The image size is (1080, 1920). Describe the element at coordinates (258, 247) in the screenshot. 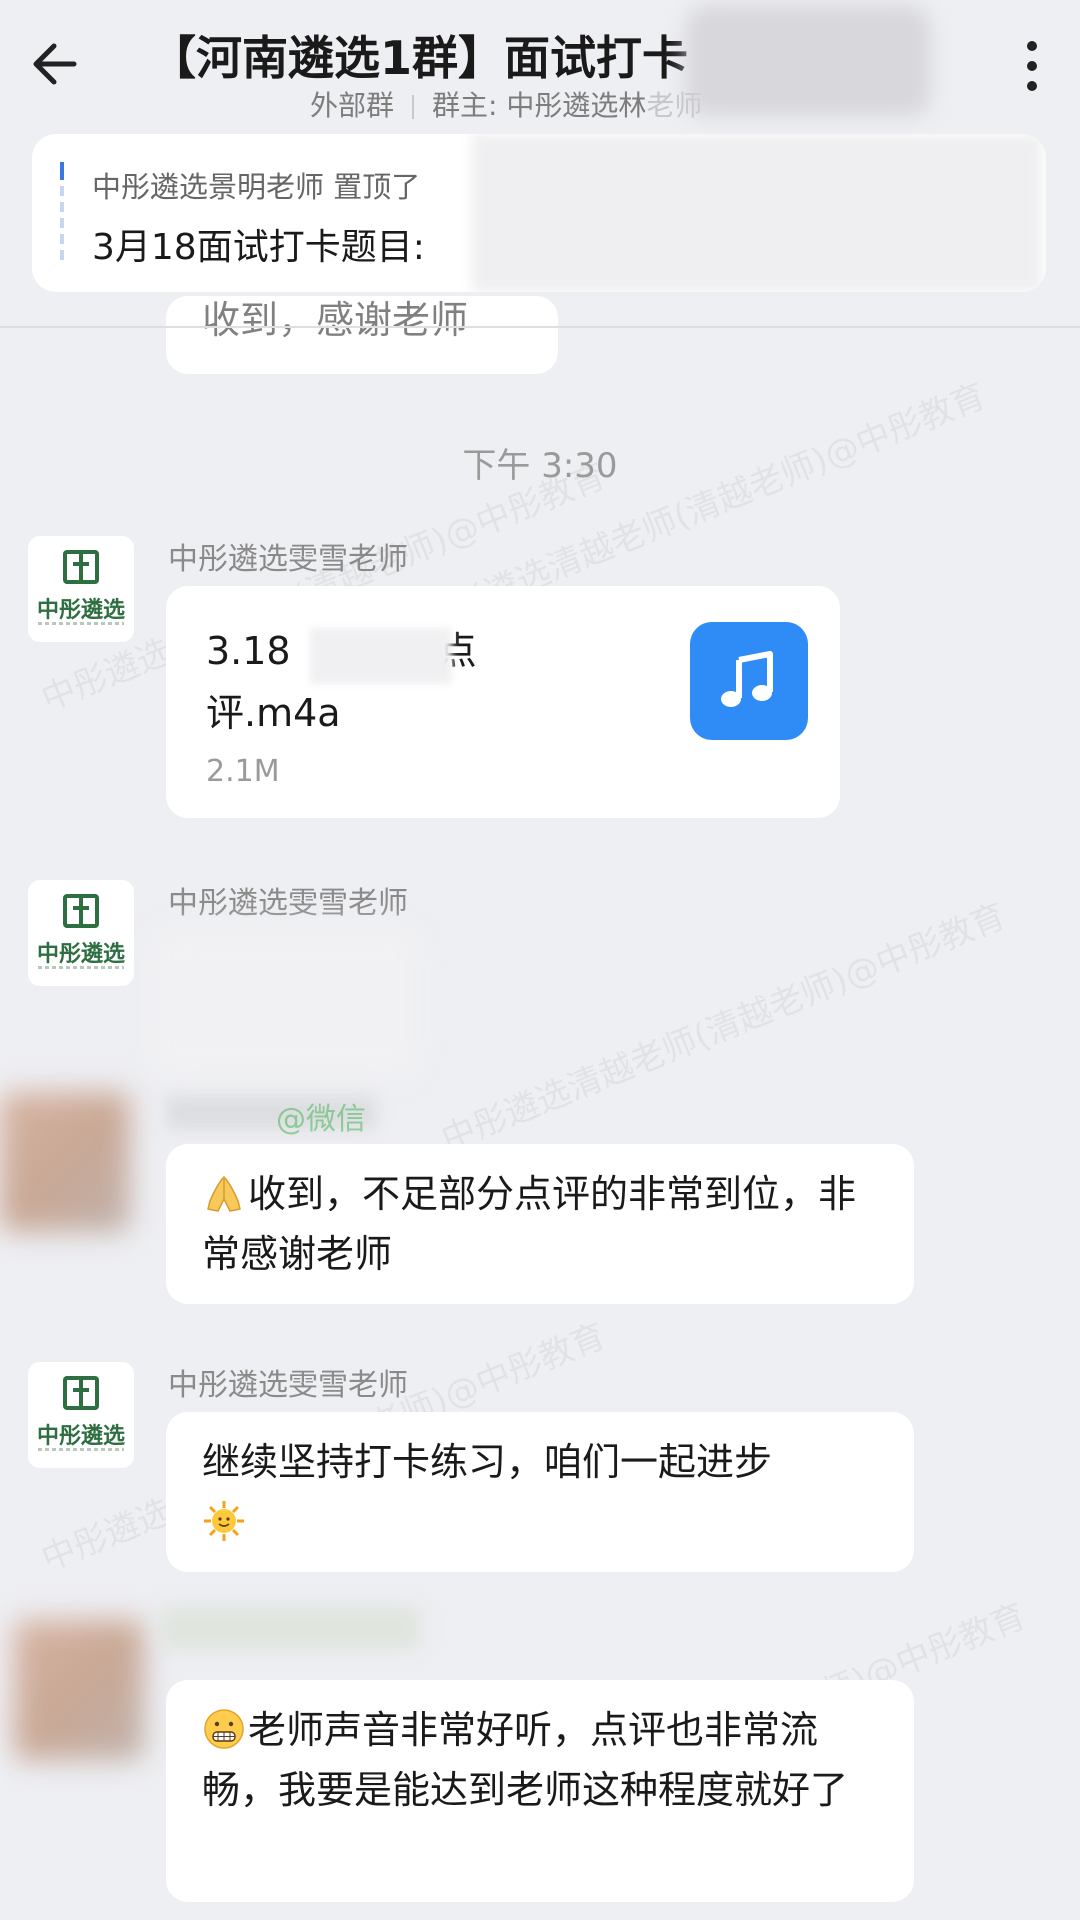

I see `pinned-content: 3月18面试打卡题目:` at that location.